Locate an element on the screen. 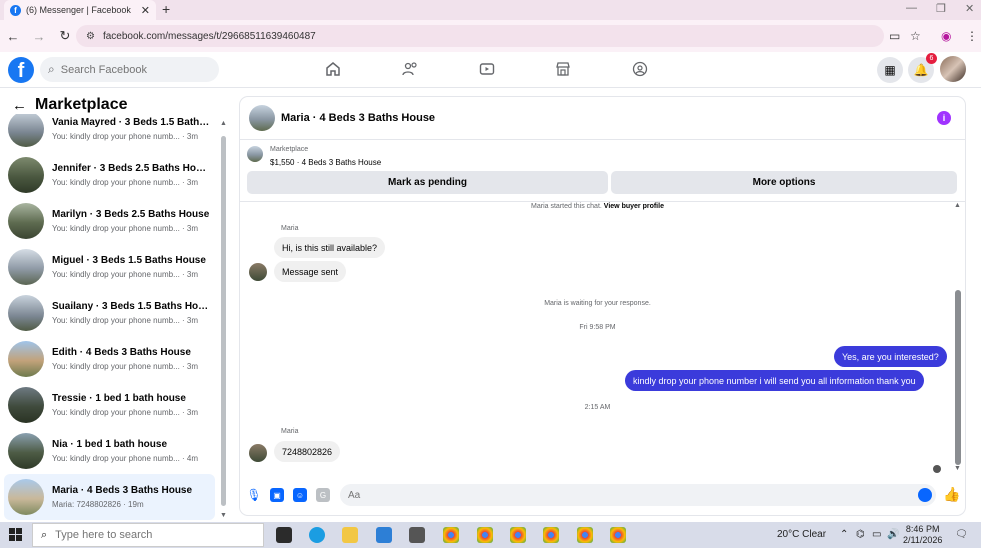 This screenshot has height=548, width=981. facebook-search-input is located at coordinates (130, 69).